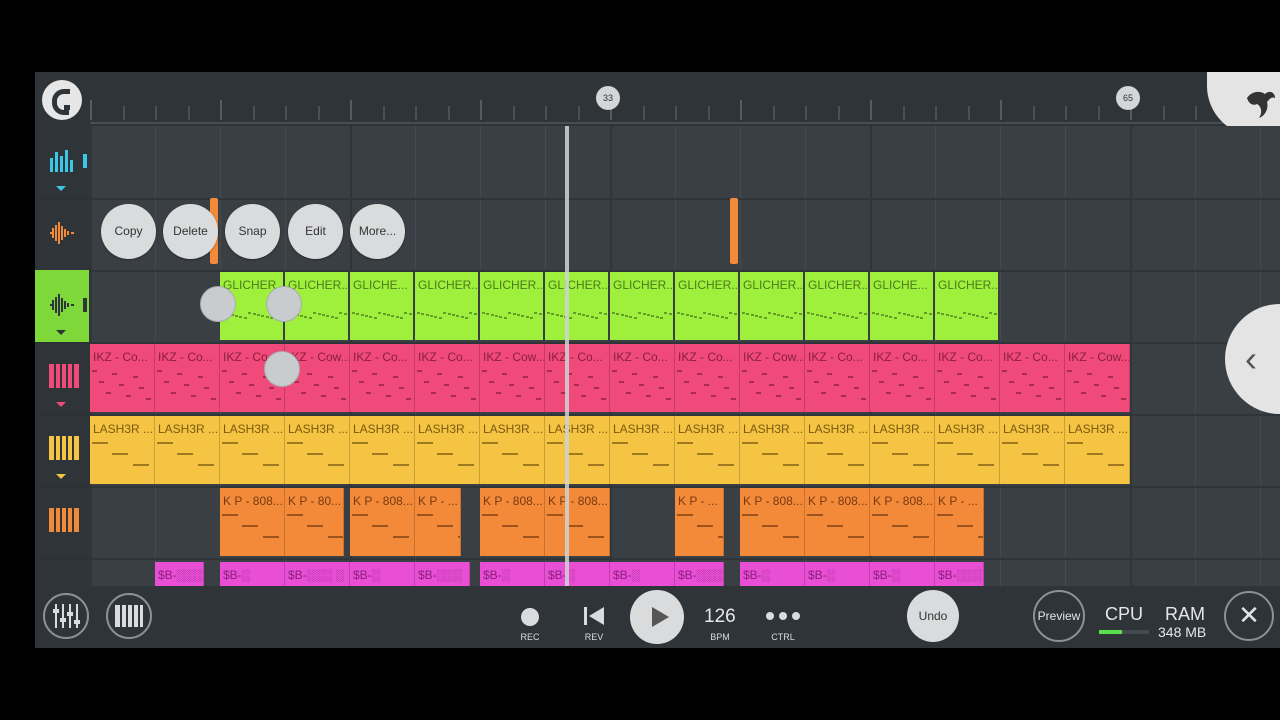 This screenshot has height=720, width=1280. What do you see at coordinates (284, 304) in the screenshot?
I see `selection-handle-right` at bounding box center [284, 304].